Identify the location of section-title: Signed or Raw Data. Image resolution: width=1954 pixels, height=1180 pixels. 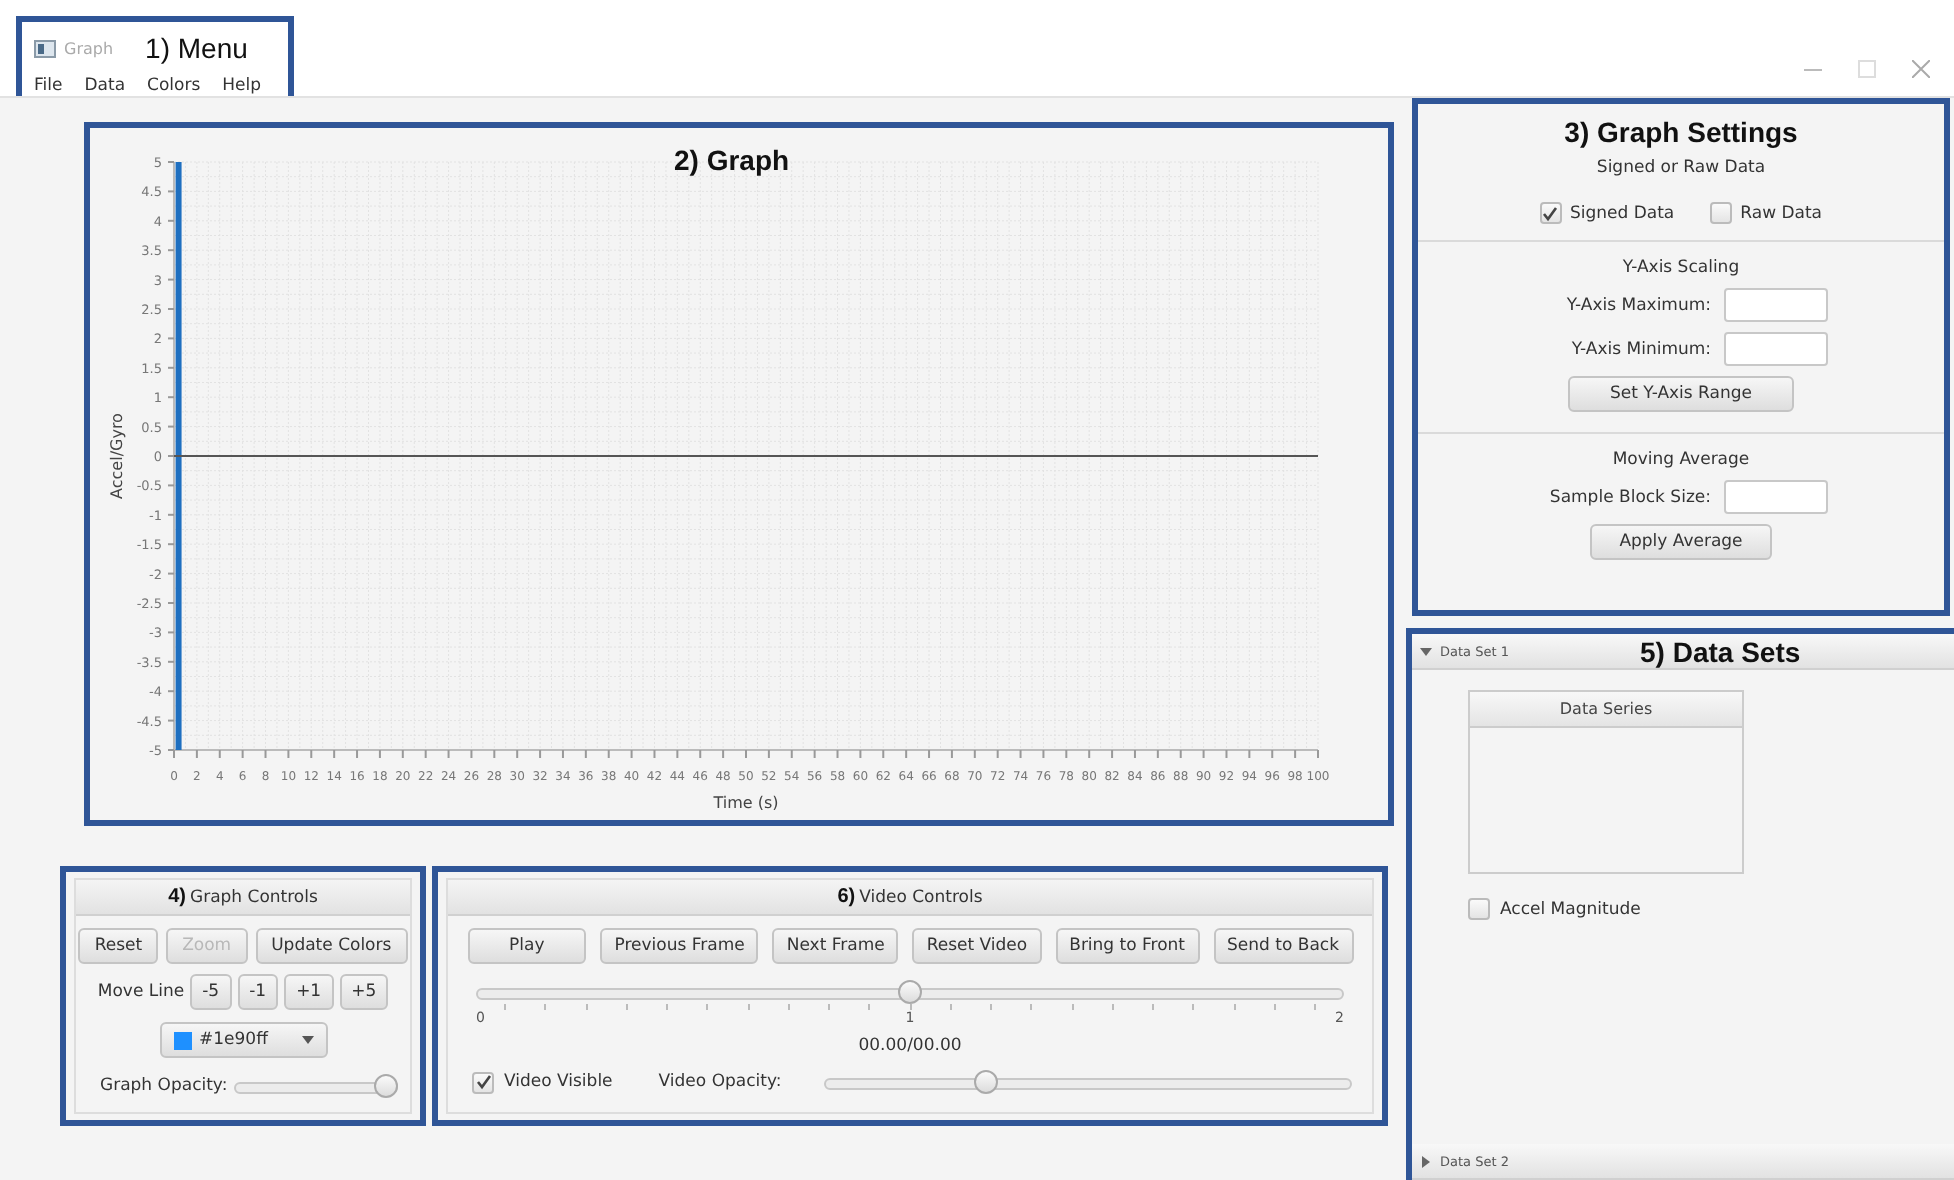
(1681, 168).